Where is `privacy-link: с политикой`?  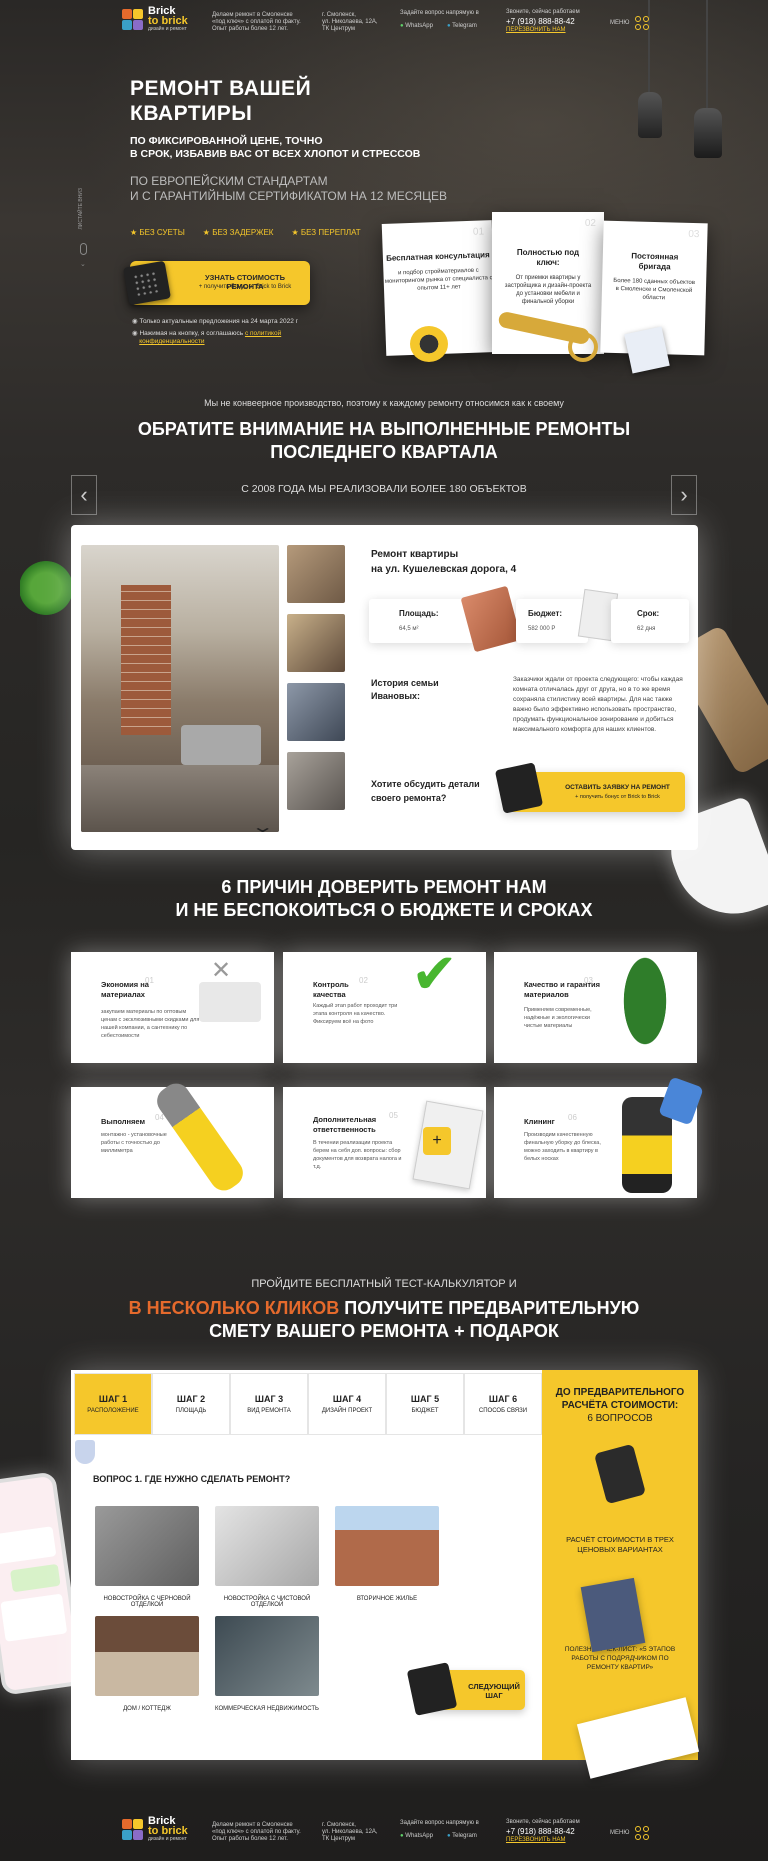
privacy-link: с политикой is located at coordinates (263, 333).